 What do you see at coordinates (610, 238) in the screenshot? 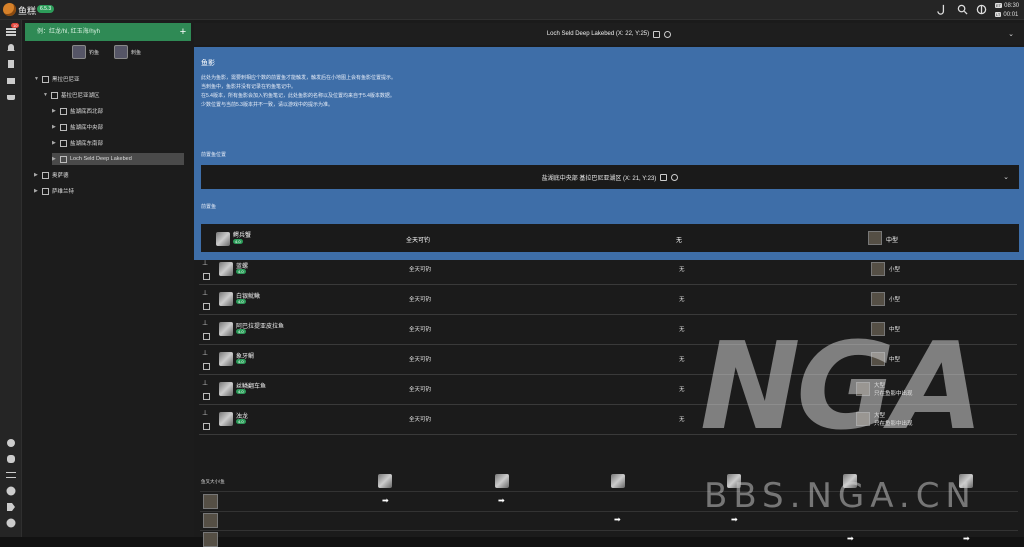
I see `predator-fish-row: 鳄兵蟹 4.0 全天可钓 无 中型` at bounding box center [610, 238].